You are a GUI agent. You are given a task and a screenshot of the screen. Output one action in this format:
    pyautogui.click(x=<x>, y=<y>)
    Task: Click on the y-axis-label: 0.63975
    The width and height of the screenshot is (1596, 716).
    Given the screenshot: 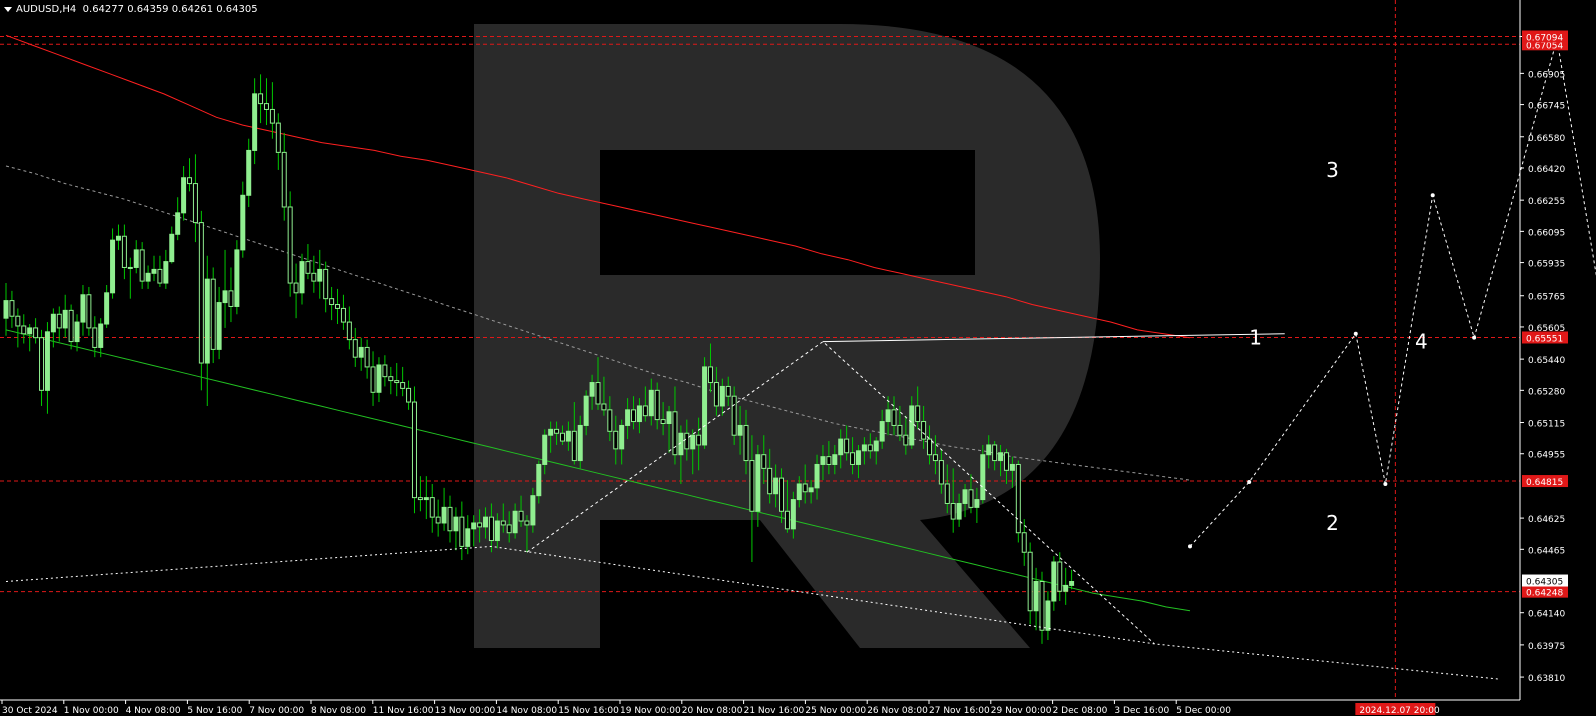 What is the action you would take?
    pyautogui.click(x=1546, y=647)
    